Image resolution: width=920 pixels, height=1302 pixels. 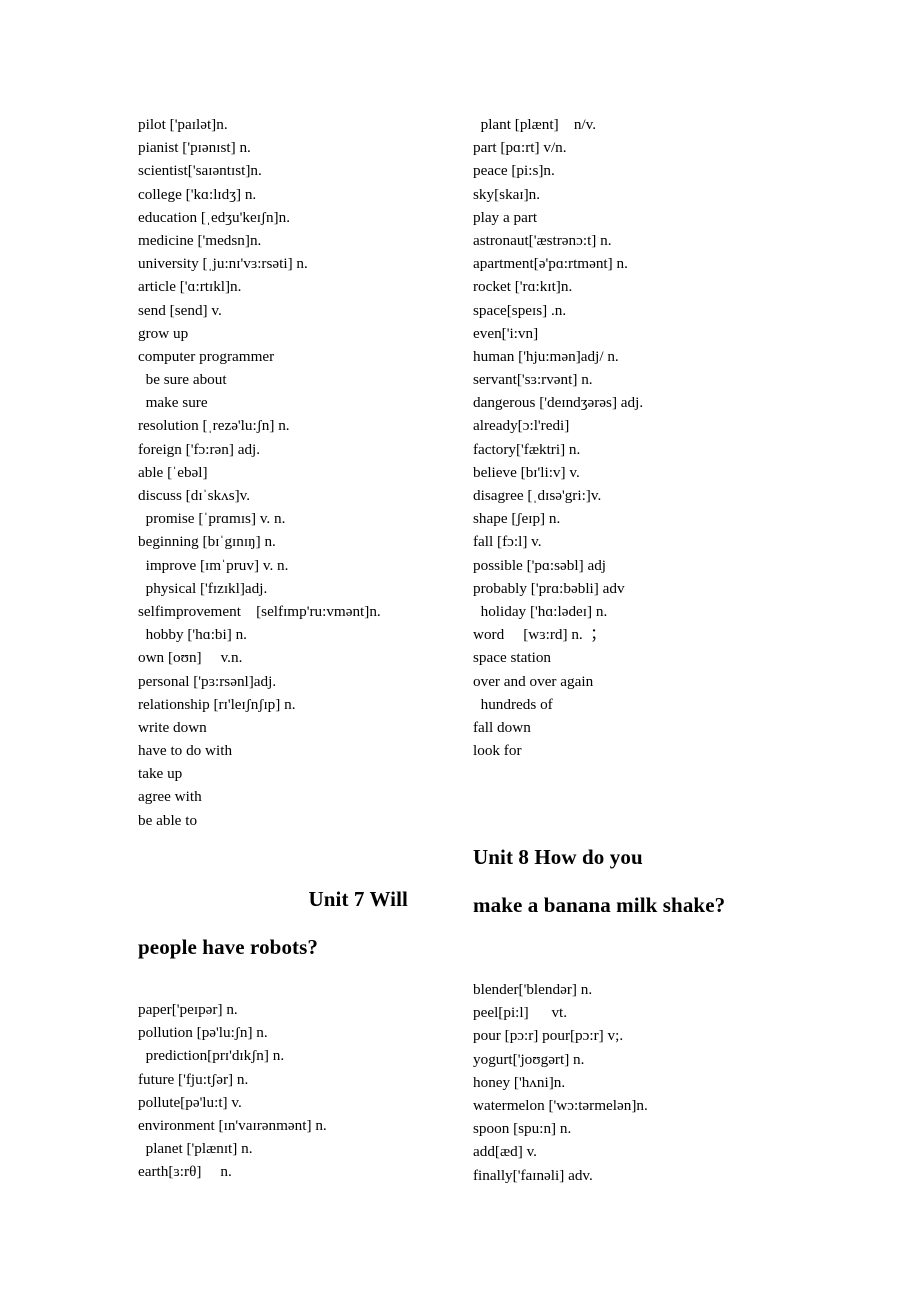 What do you see at coordinates (540, 611) in the screenshot?
I see `word-entry: holiday ['hɑ:lədeɪ] n.` at bounding box center [540, 611].